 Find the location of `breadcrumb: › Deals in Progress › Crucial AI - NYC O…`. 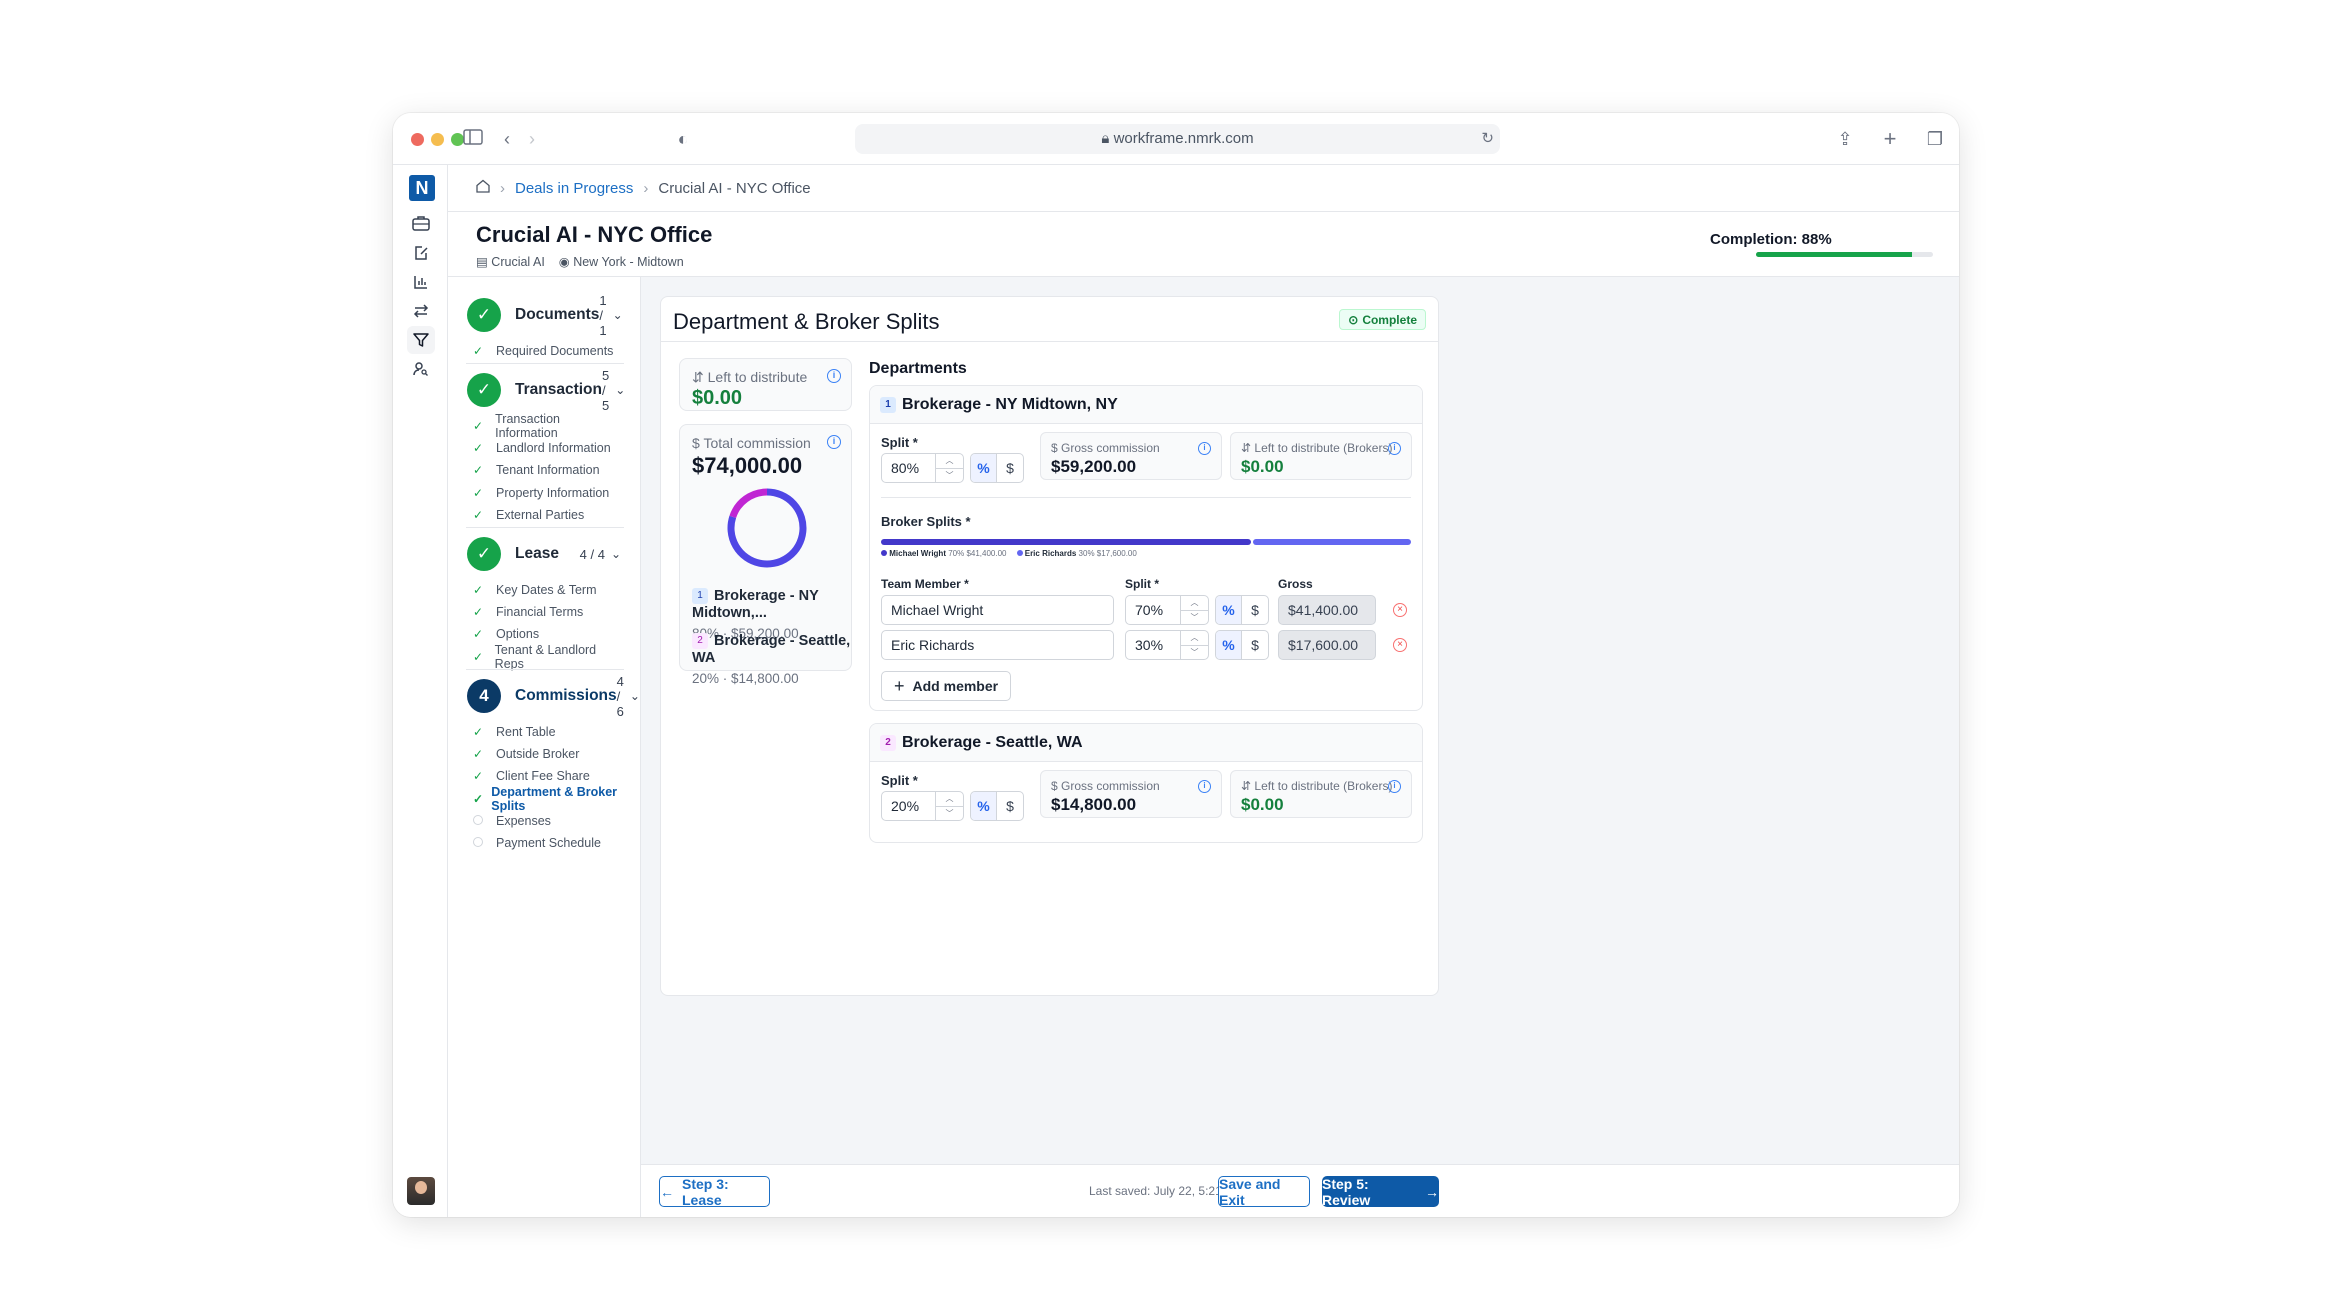

breadcrumb: › Deals in Progress › Crucial AI - NYC O… is located at coordinates (1203, 188).